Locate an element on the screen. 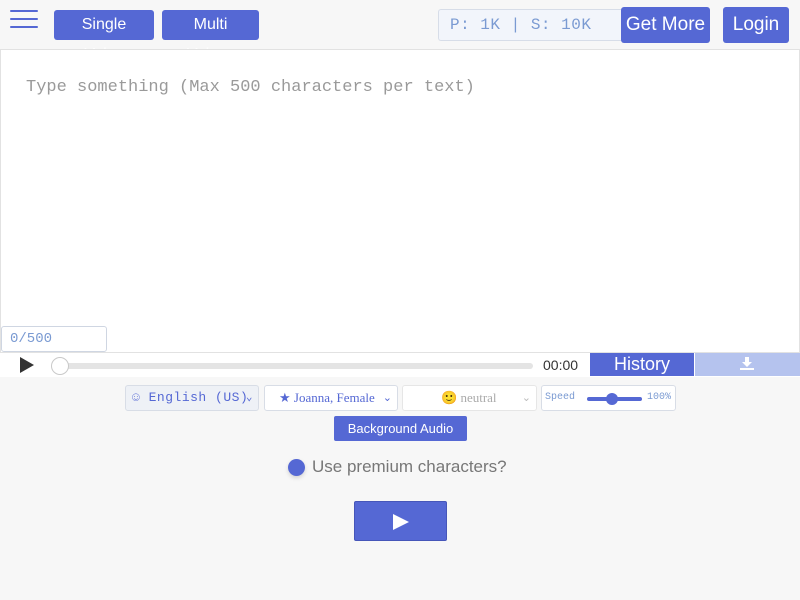 The width and height of the screenshot is (800, 600). language-select: ☺ English (US) ⌄ is located at coordinates (192, 398).